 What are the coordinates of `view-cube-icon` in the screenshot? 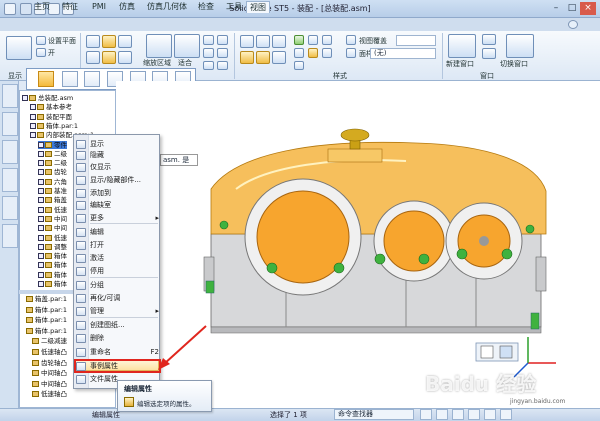 It's located at (93, 41).